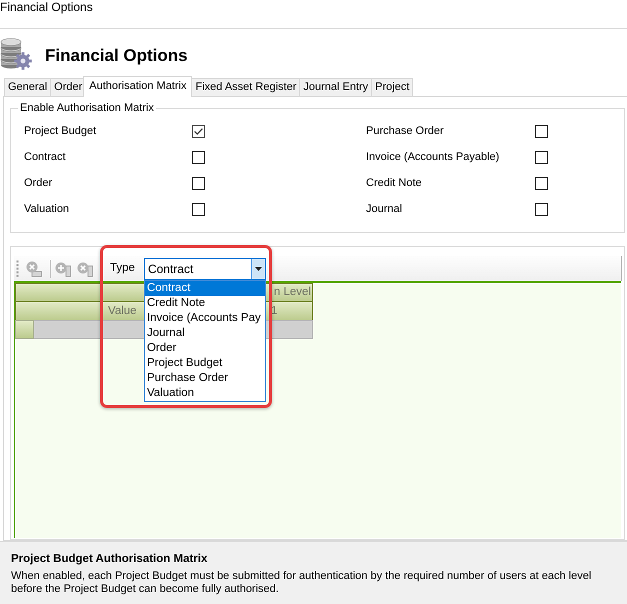 The height and width of the screenshot is (604, 627). What do you see at coordinates (204, 378) in the screenshot?
I see `dropdown-option: Purchase Order` at bounding box center [204, 378].